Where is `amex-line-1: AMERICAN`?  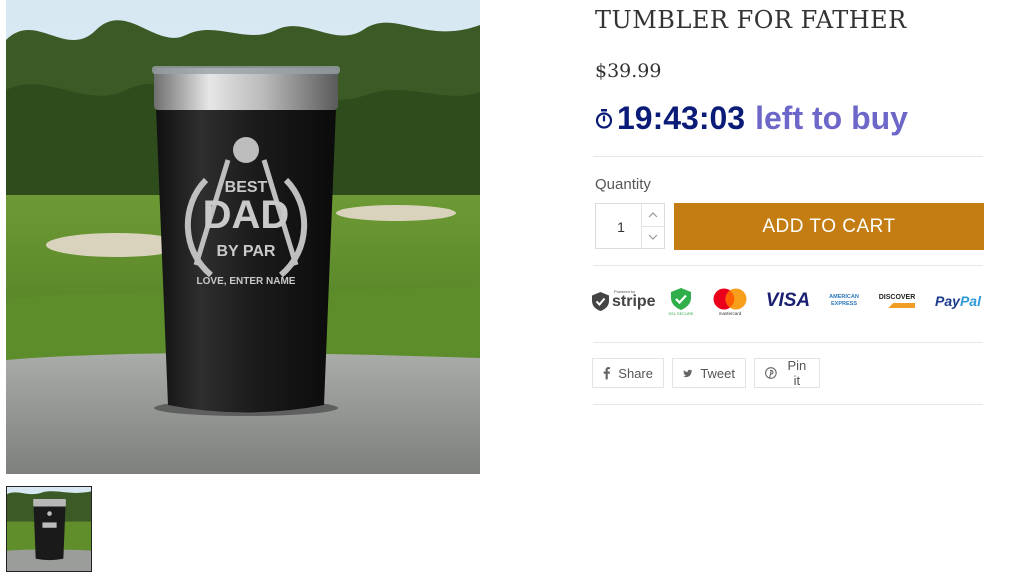
amex-line-1: AMERICAN is located at coordinates (844, 297).